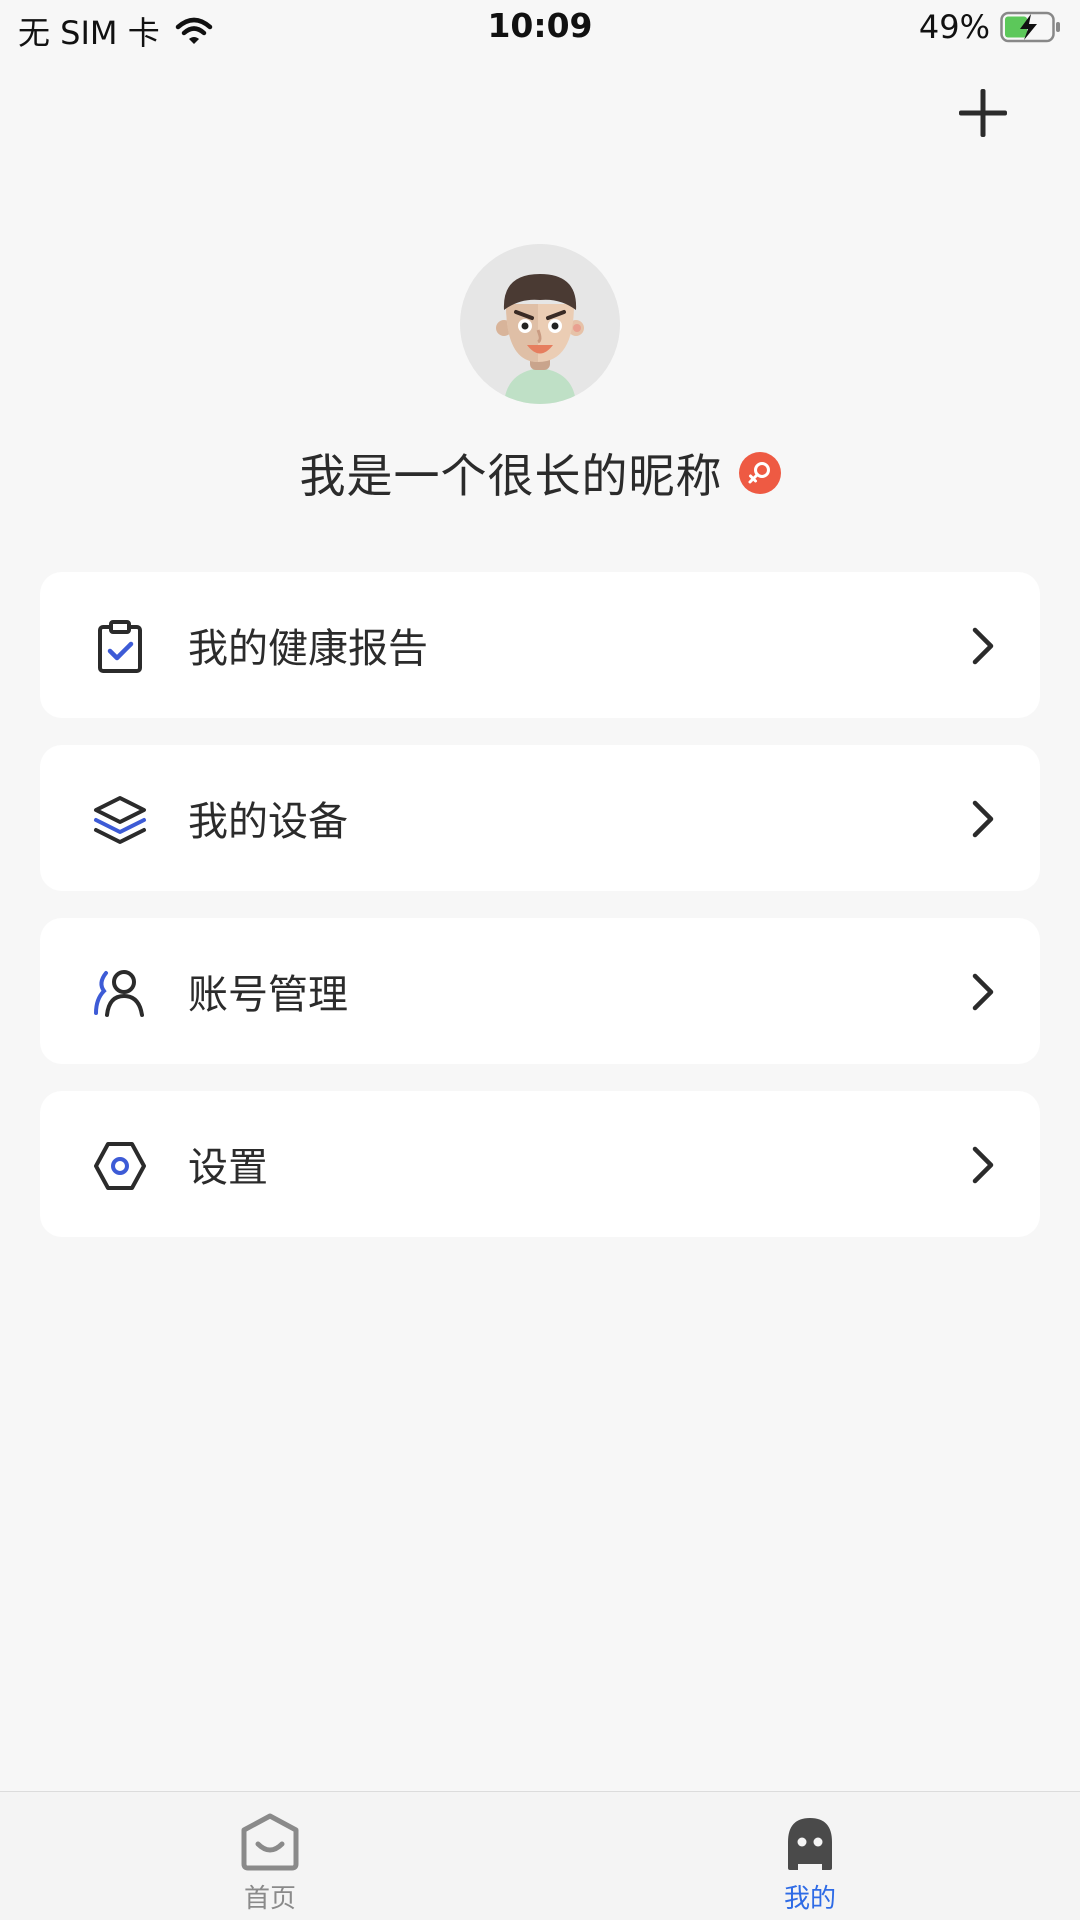 This screenshot has height=1920, width=1080. Describe the element at coordinates (511, 476) in the screenshot. I see `nickname: 我是一个很长的昵称` at that location.